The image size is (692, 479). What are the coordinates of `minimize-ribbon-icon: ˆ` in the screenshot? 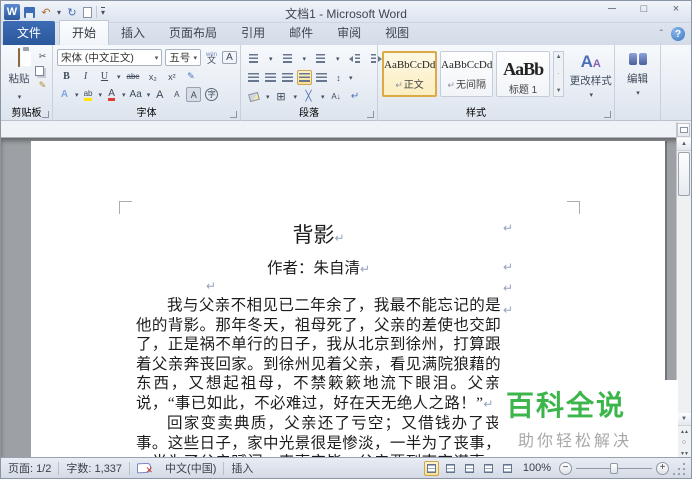 It's located at (661, 34).